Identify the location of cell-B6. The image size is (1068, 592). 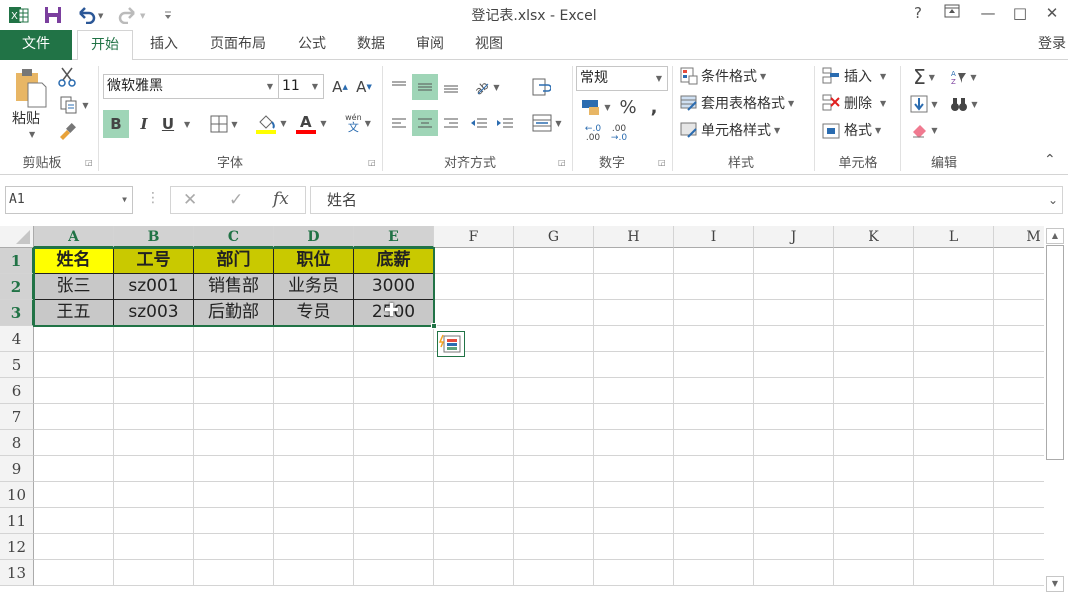
(154, 391).